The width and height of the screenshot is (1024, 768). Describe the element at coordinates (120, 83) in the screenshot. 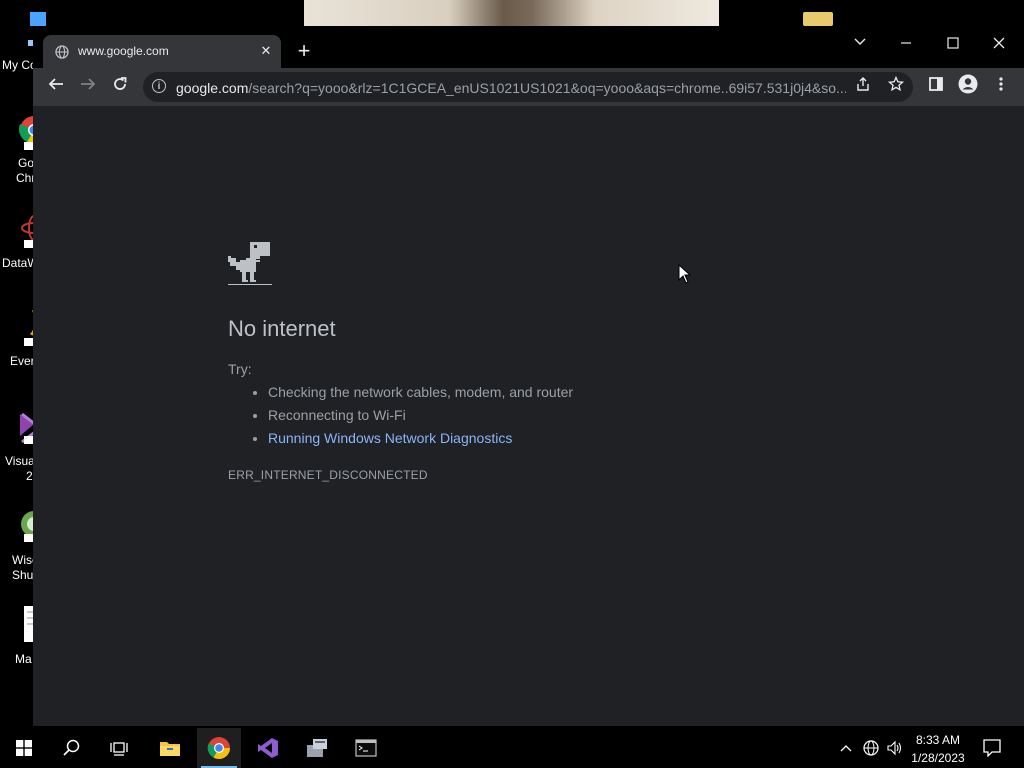

I see `reload-icon` at that location.